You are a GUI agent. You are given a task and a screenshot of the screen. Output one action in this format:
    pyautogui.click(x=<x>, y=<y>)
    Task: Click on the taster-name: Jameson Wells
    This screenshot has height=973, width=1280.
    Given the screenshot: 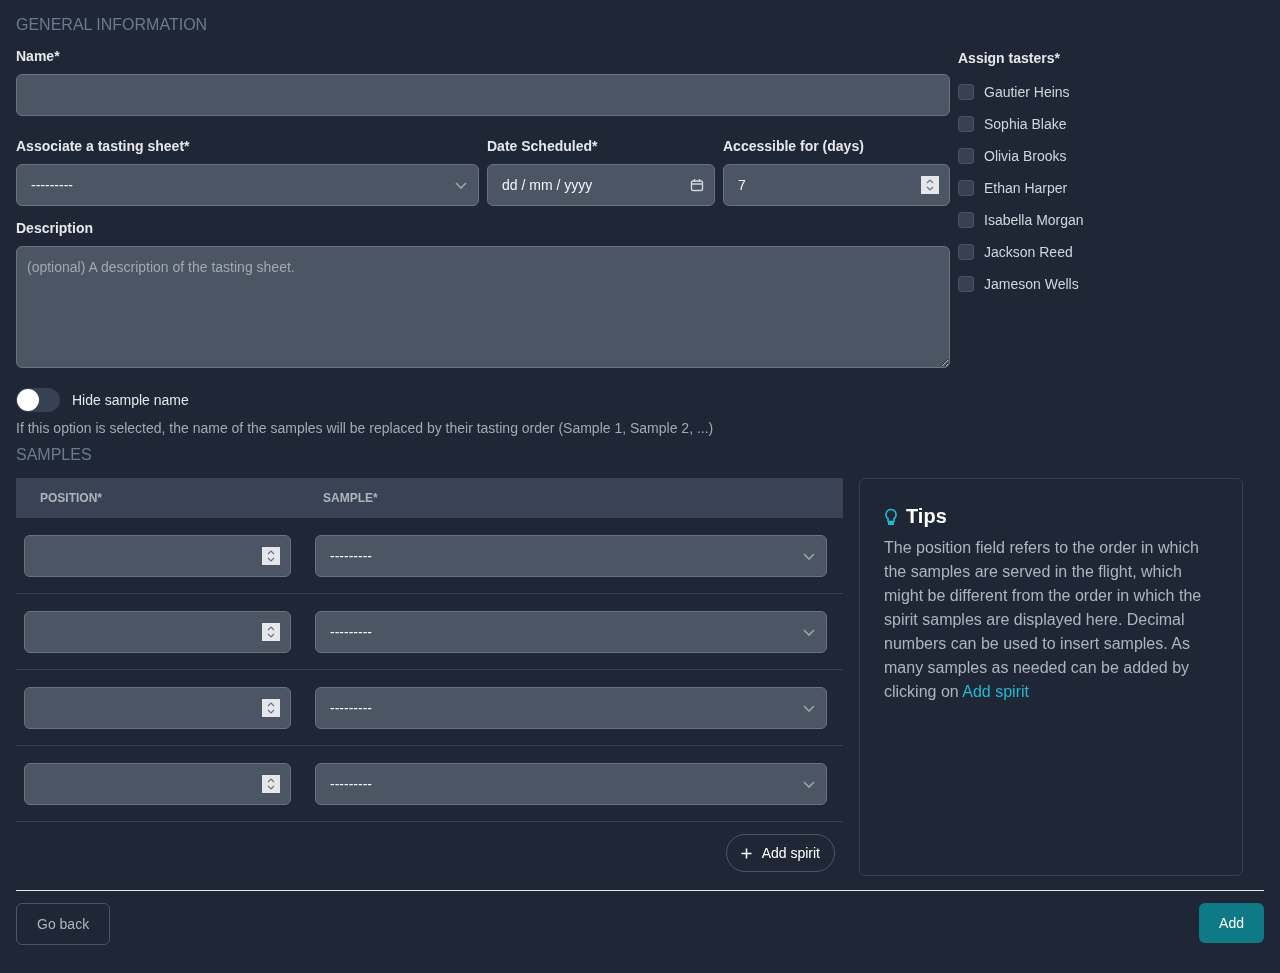 What is the action you would take?
    pyautogui.click(x=1031, y=284)
    